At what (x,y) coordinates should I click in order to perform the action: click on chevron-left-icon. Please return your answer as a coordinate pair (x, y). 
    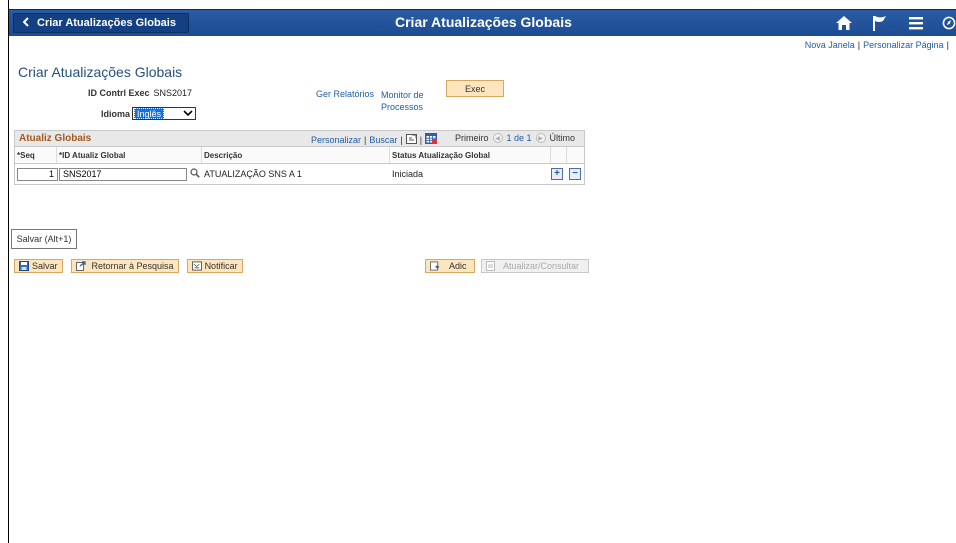
    Looking at the image, I should click on (25, 23).